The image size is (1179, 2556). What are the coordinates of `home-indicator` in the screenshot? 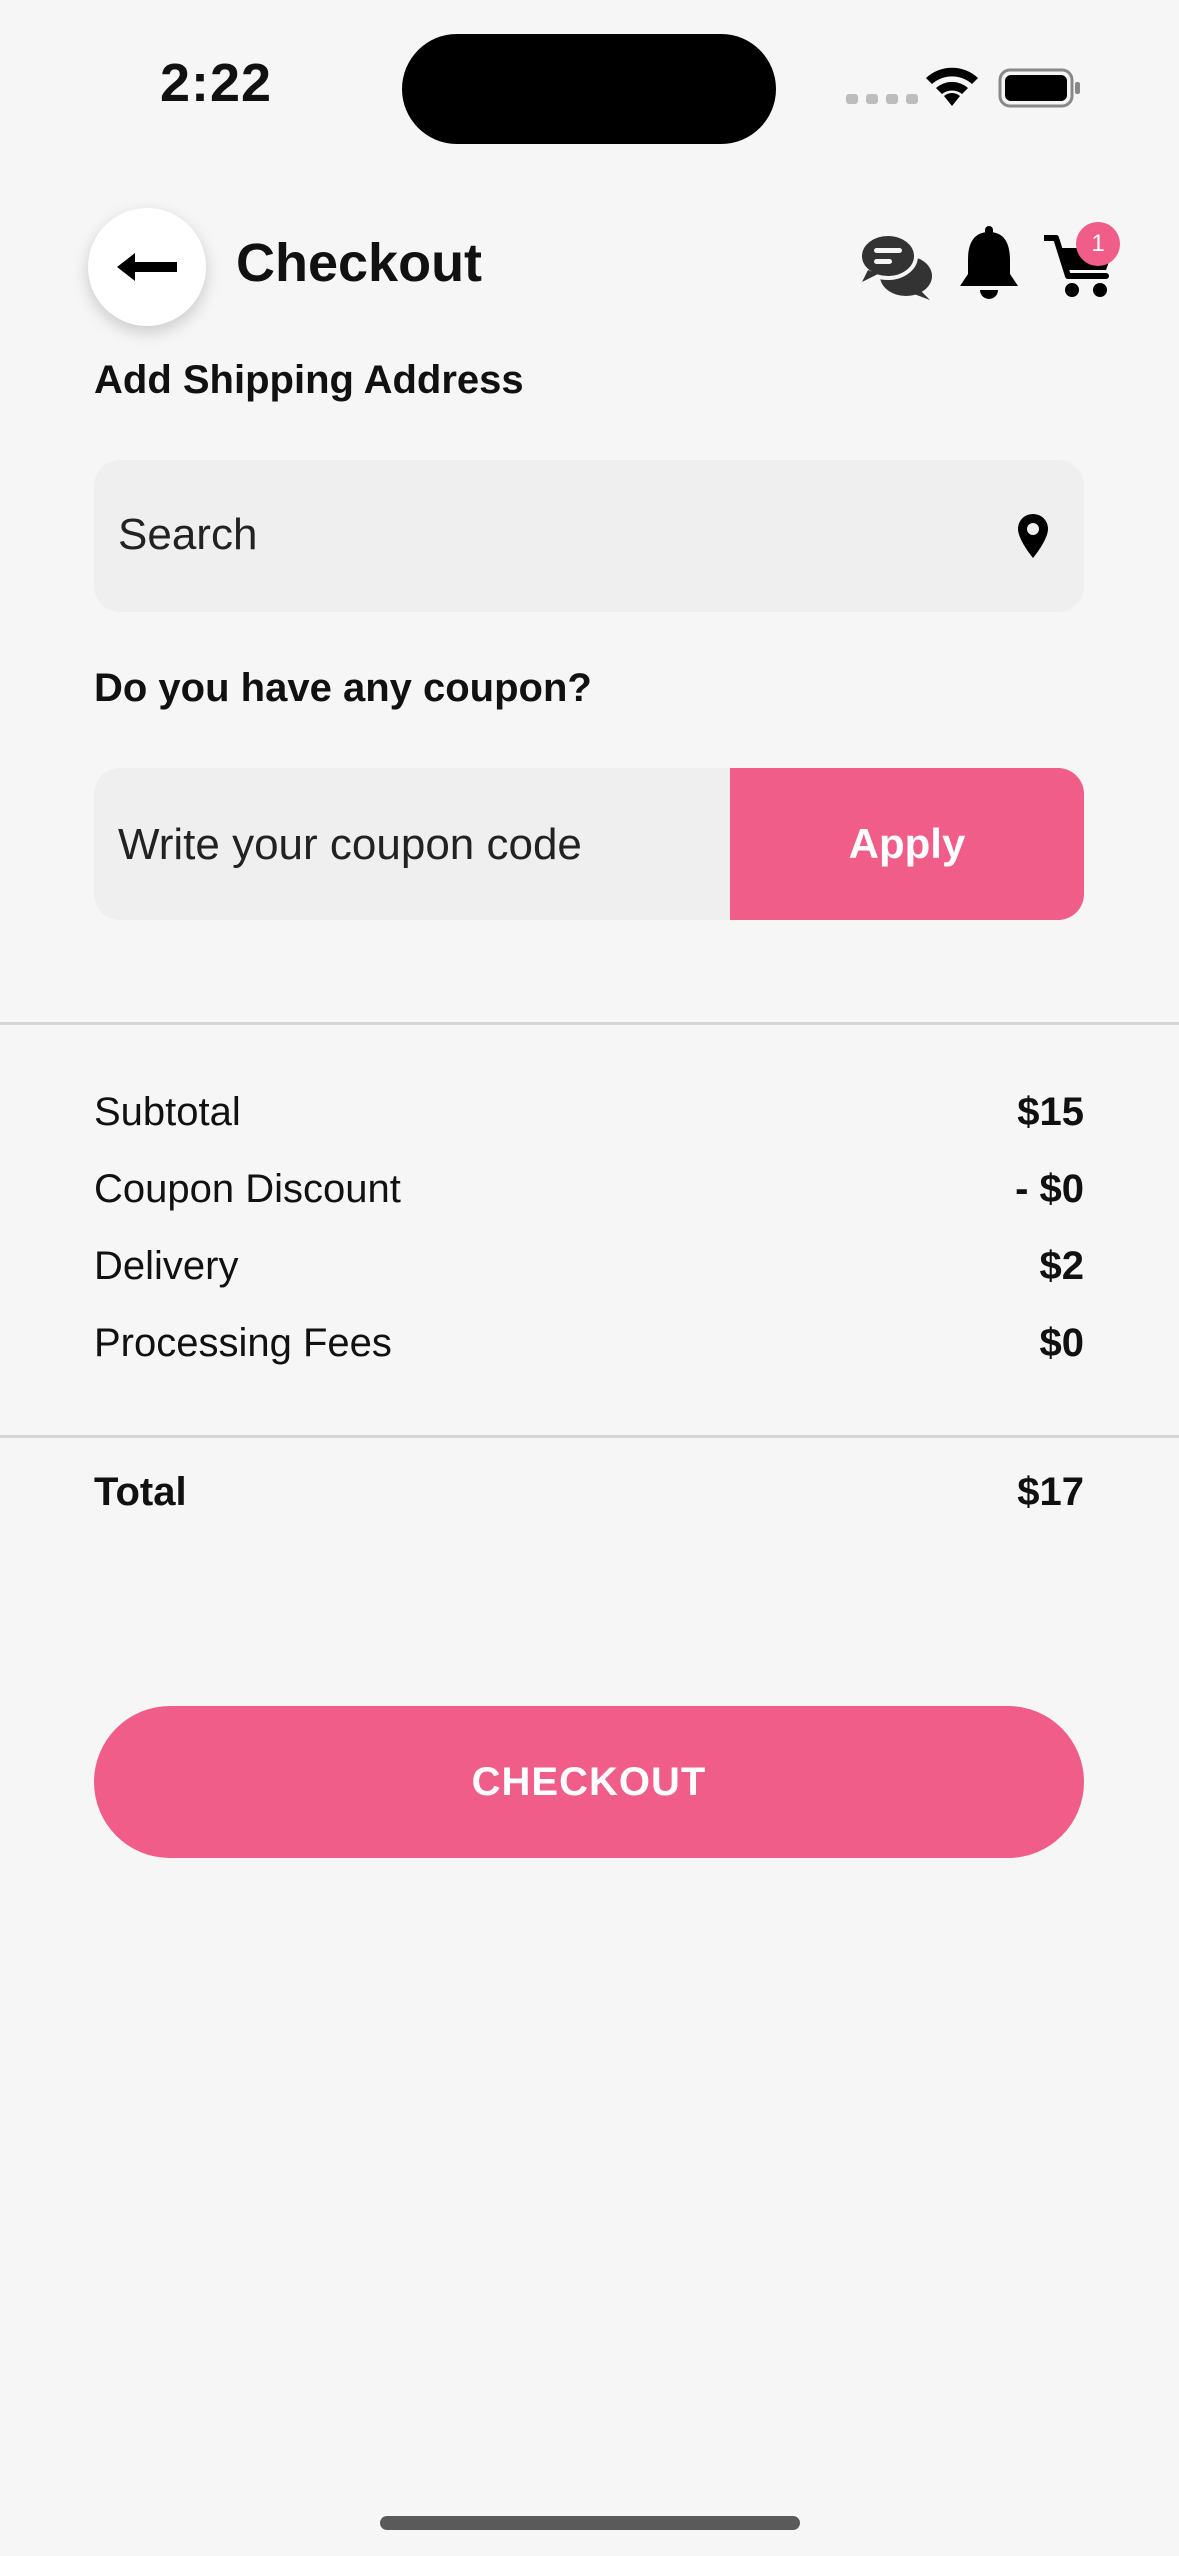 It's located at (590, 2523).